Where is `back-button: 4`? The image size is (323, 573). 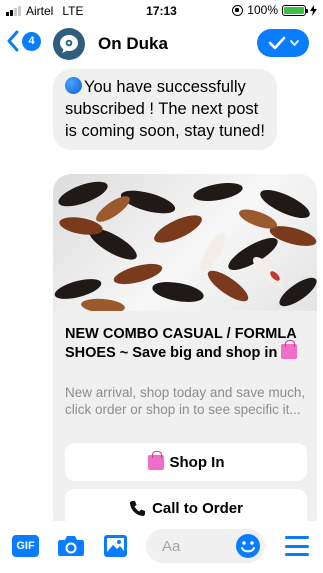
back-button: 4 is located at coordinates (23, 41).